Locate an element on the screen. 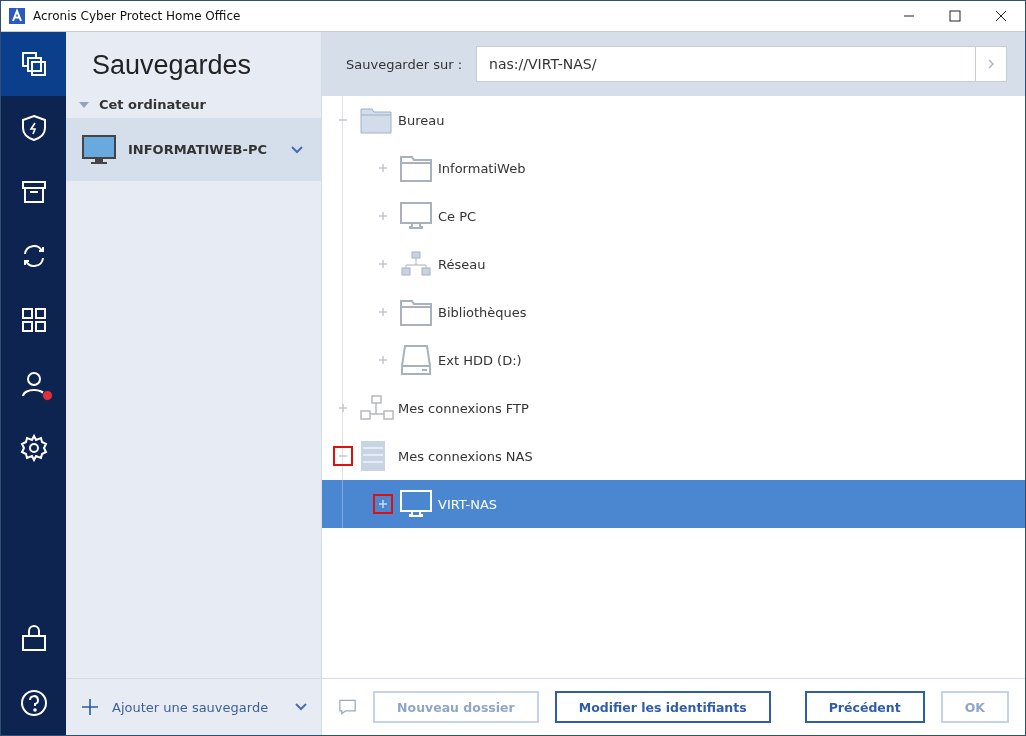 This screenshot has height=736, width=1026. notification-dot is located at coordinates (47, 395).